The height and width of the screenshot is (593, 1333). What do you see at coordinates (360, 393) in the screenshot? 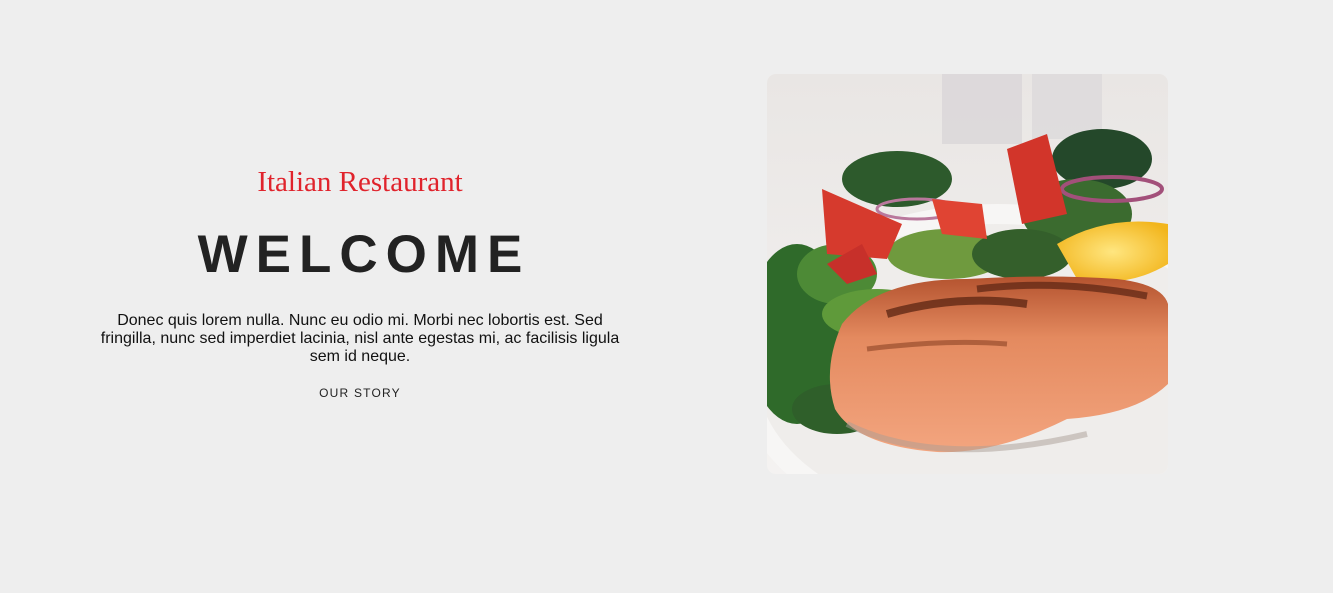
I see `our-story-link: OUR STORY` at bounding box center [360, 393].